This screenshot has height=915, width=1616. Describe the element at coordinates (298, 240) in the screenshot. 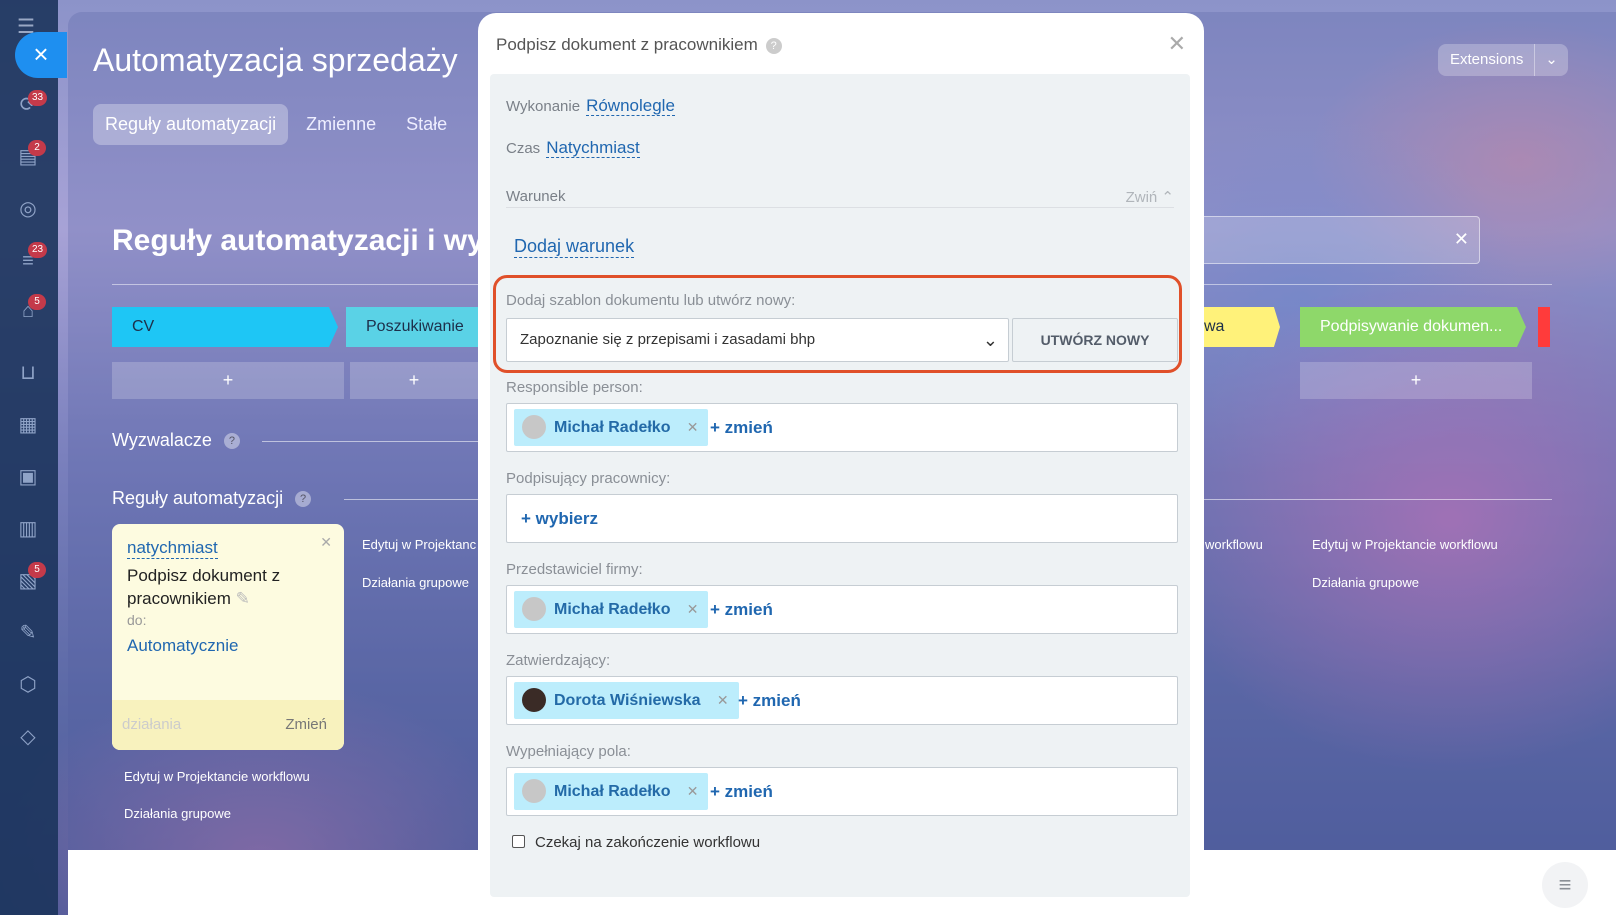

I see `board-title: Reguły automatyzacji i wy` at that location.